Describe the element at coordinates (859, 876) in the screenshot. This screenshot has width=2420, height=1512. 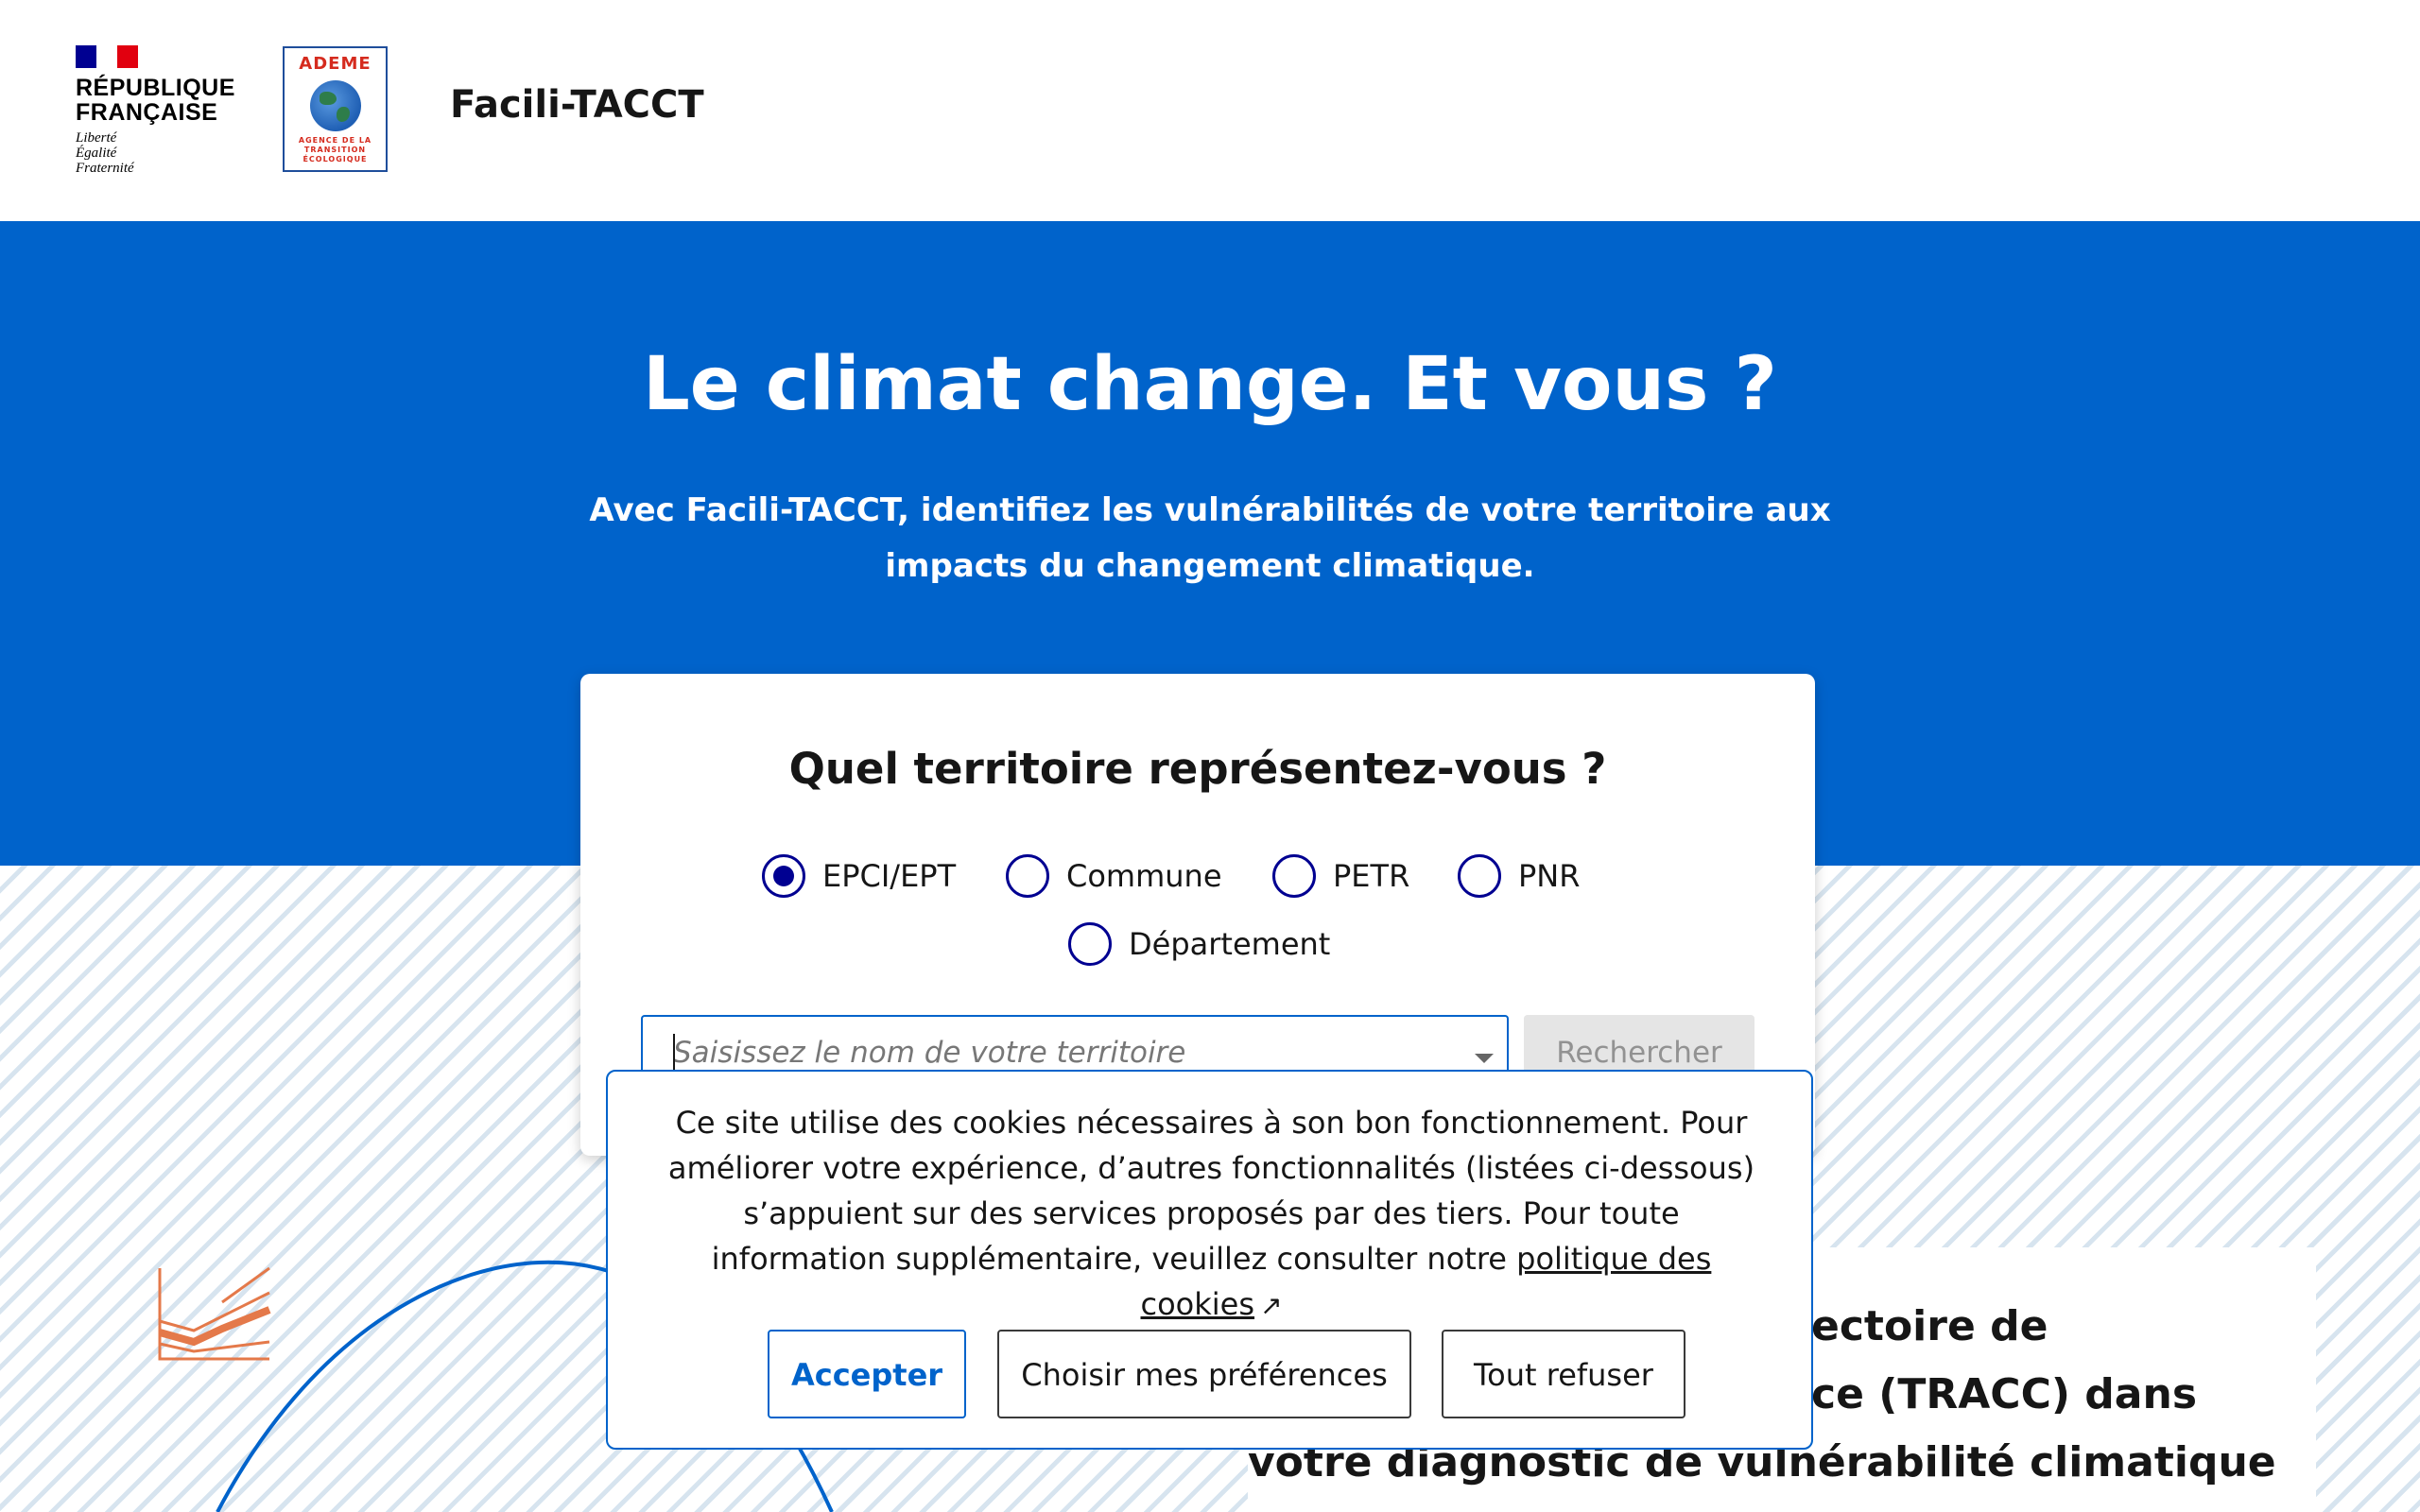
I see `radio-epci-ept: EPCI/EPT` at that location.